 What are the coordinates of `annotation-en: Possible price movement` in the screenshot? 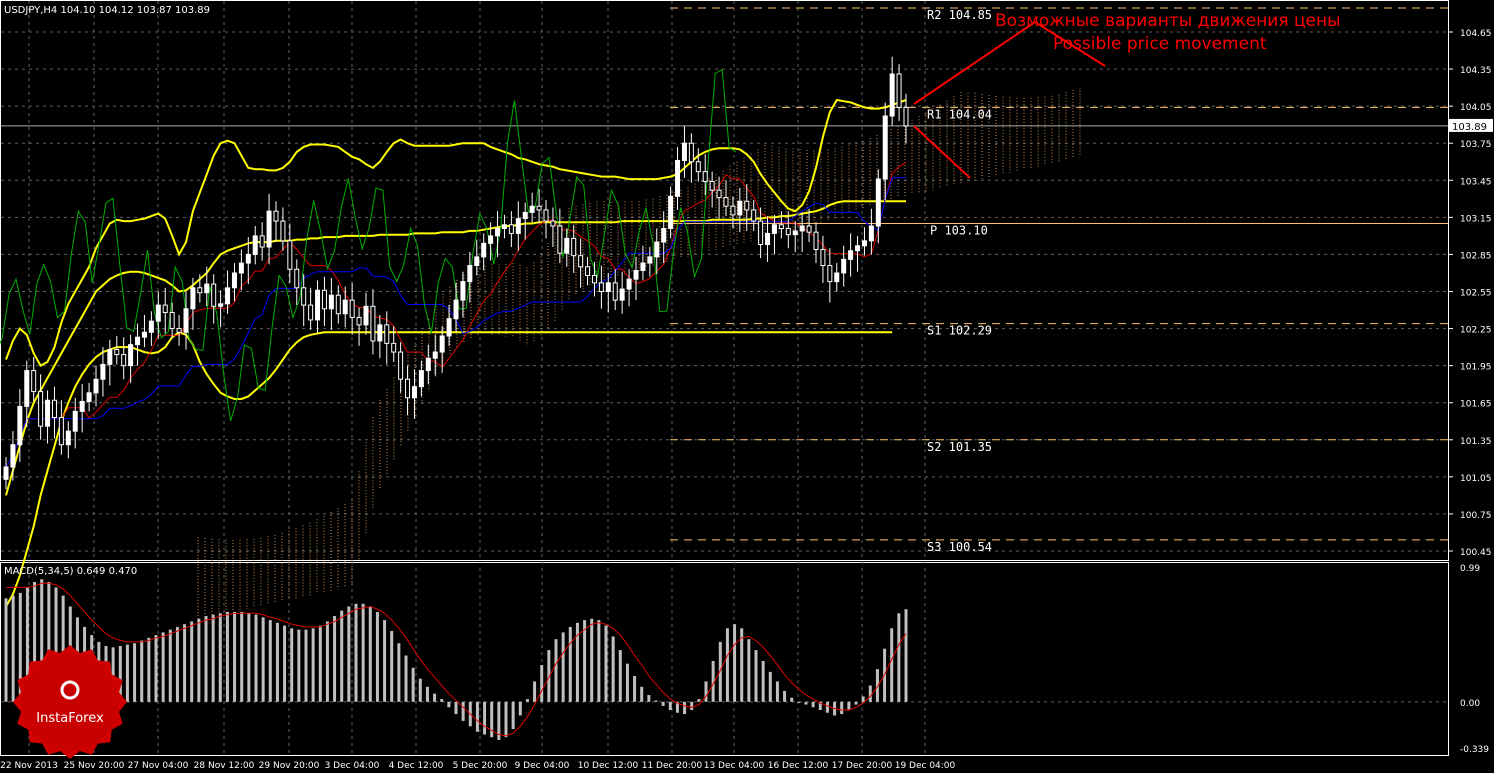 It's located at (1160, 44).